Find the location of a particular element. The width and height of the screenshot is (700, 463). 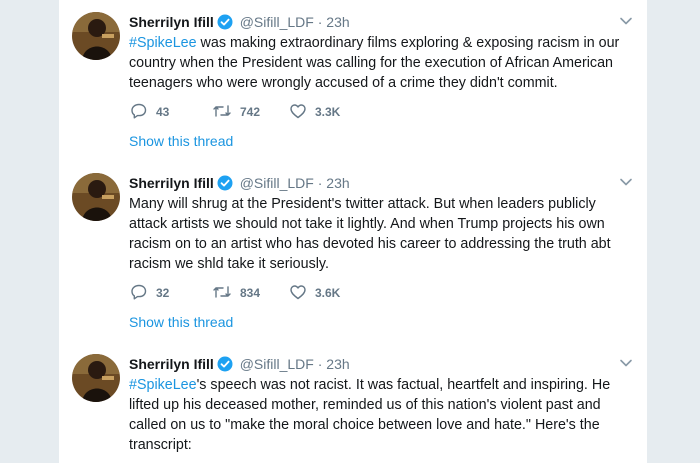

reply-count: 43 is located at coordinates (163, 112).